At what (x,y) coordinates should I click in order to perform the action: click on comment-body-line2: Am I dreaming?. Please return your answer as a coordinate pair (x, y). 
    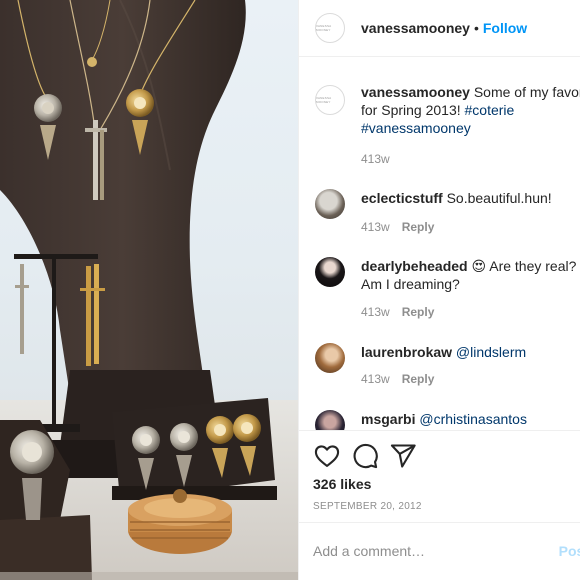
    Looking at the image, I should click on (410, 284).